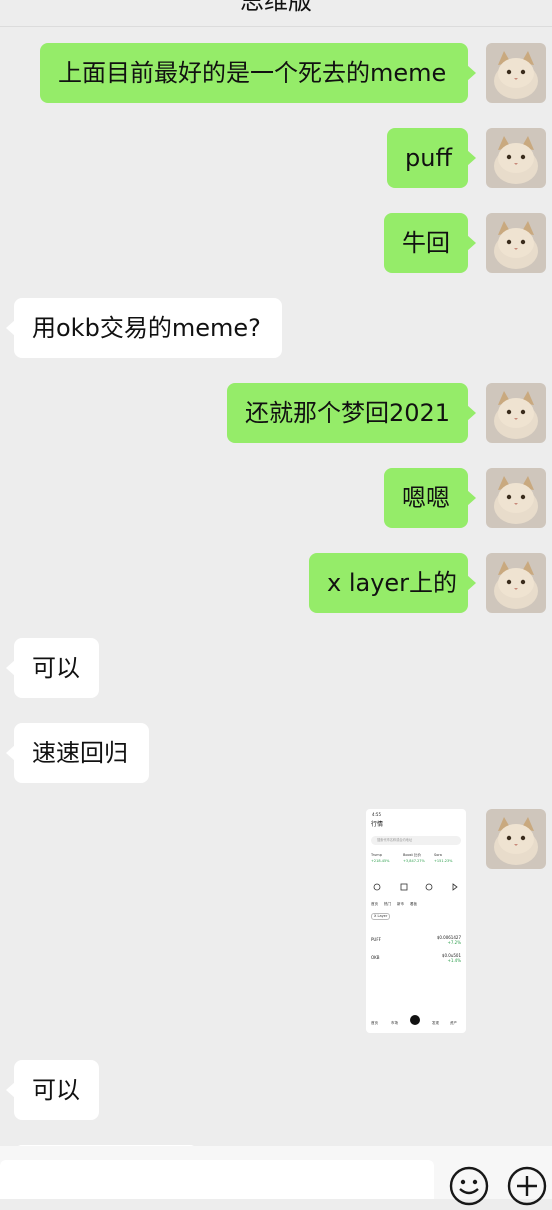  What do you see at coordinates (438, 855) in the screenshot?
I see `column-label: Sora` at bounding box center [438, 855].